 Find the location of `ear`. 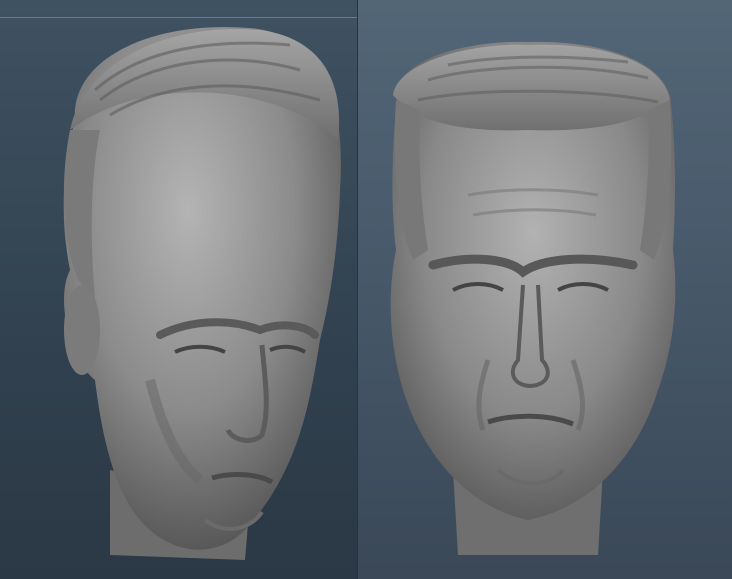

ear is located at coordinates (82, 330).